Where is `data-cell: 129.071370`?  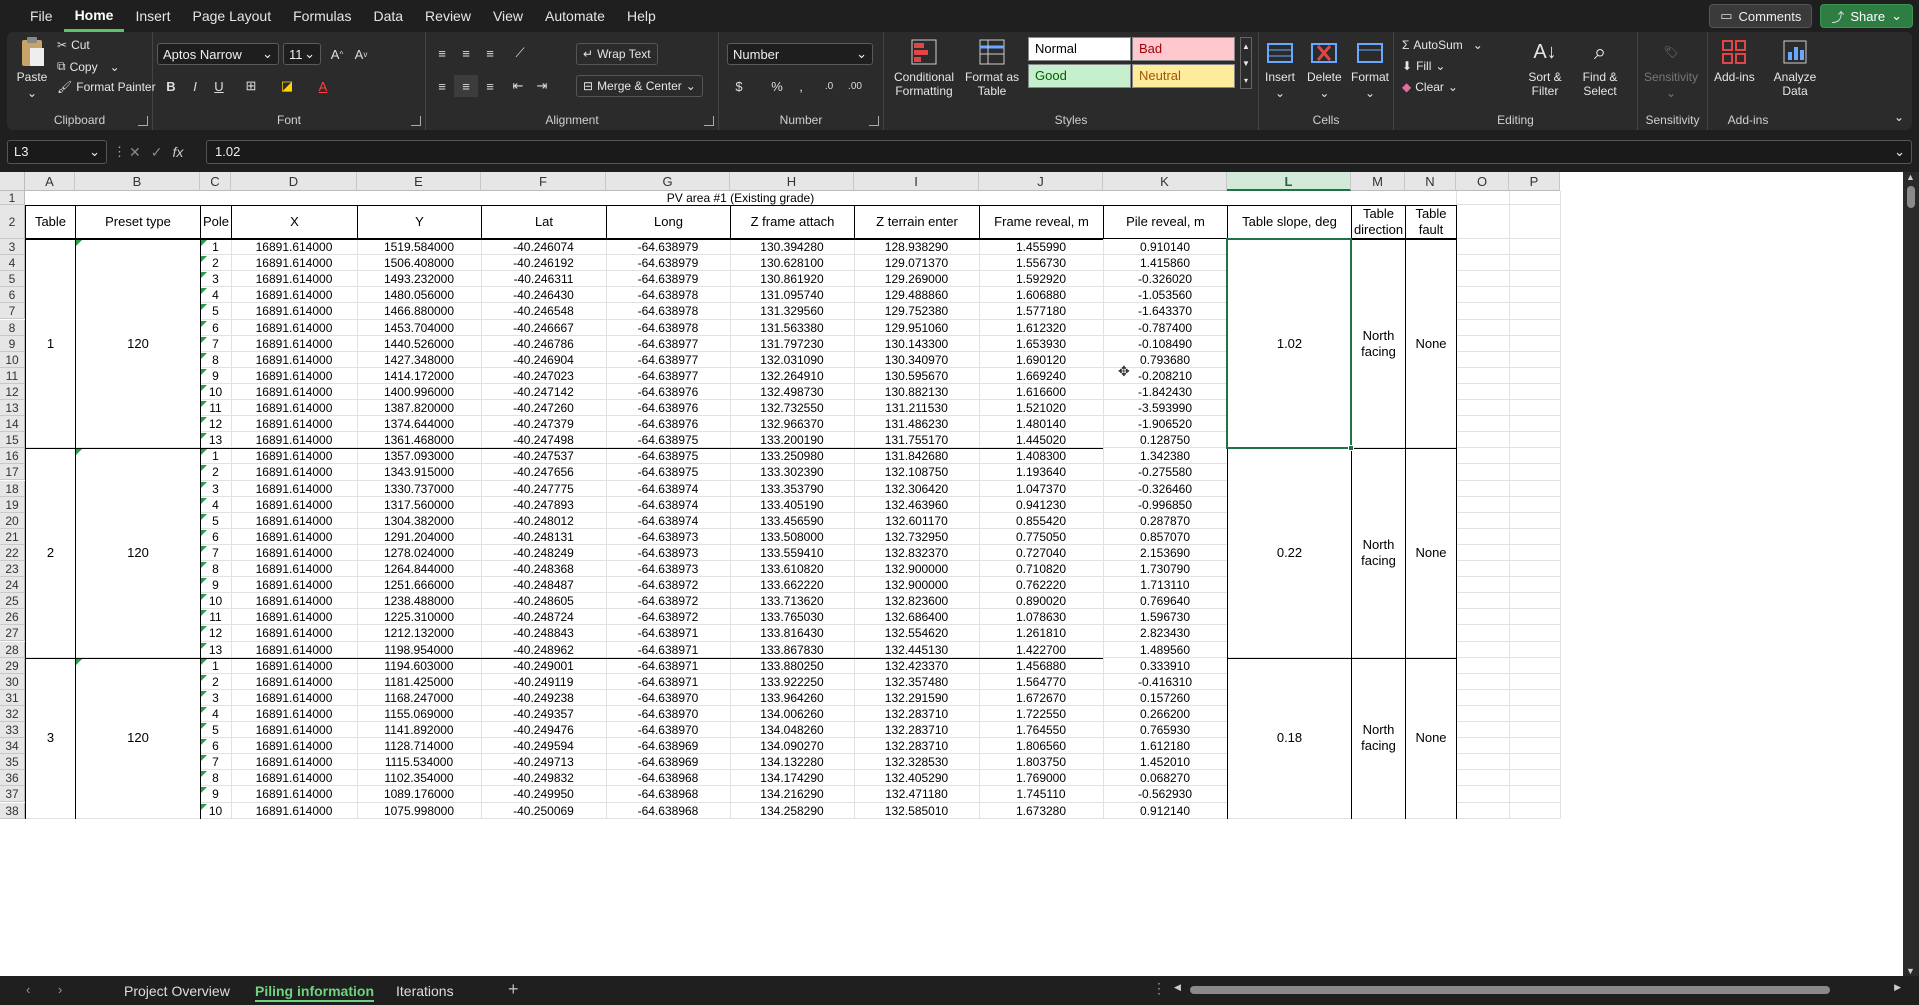
data-cell: 129.071370 is located at coordinates (916, 263).